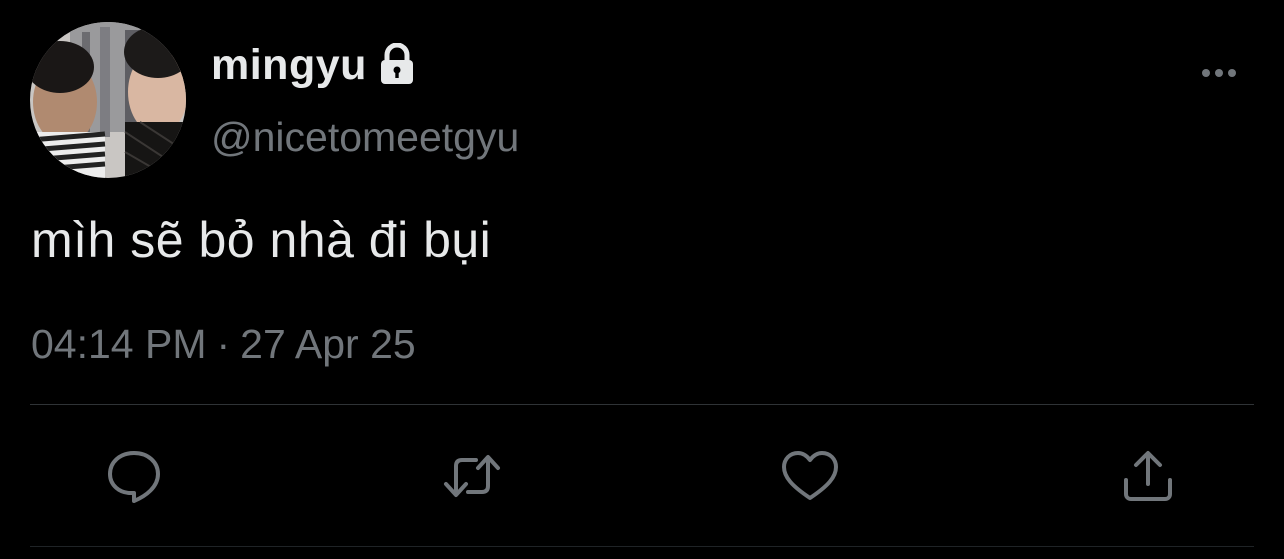  What do you see at coordinates (1221, 73) in the screenshot?
I see `more-options-icon` at bounding box center [1221, 73].